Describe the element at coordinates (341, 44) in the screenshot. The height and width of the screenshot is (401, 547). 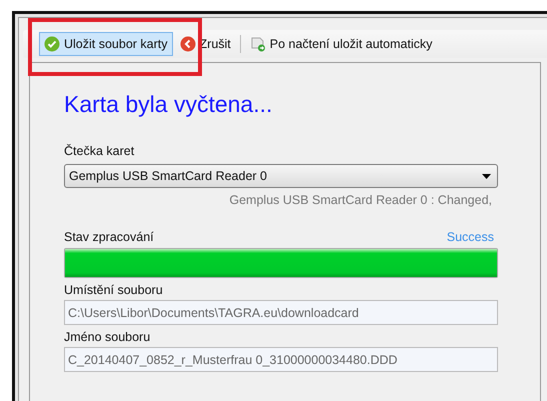
I see `toolbar-button: Po načtení uložit automaticky` at that location.